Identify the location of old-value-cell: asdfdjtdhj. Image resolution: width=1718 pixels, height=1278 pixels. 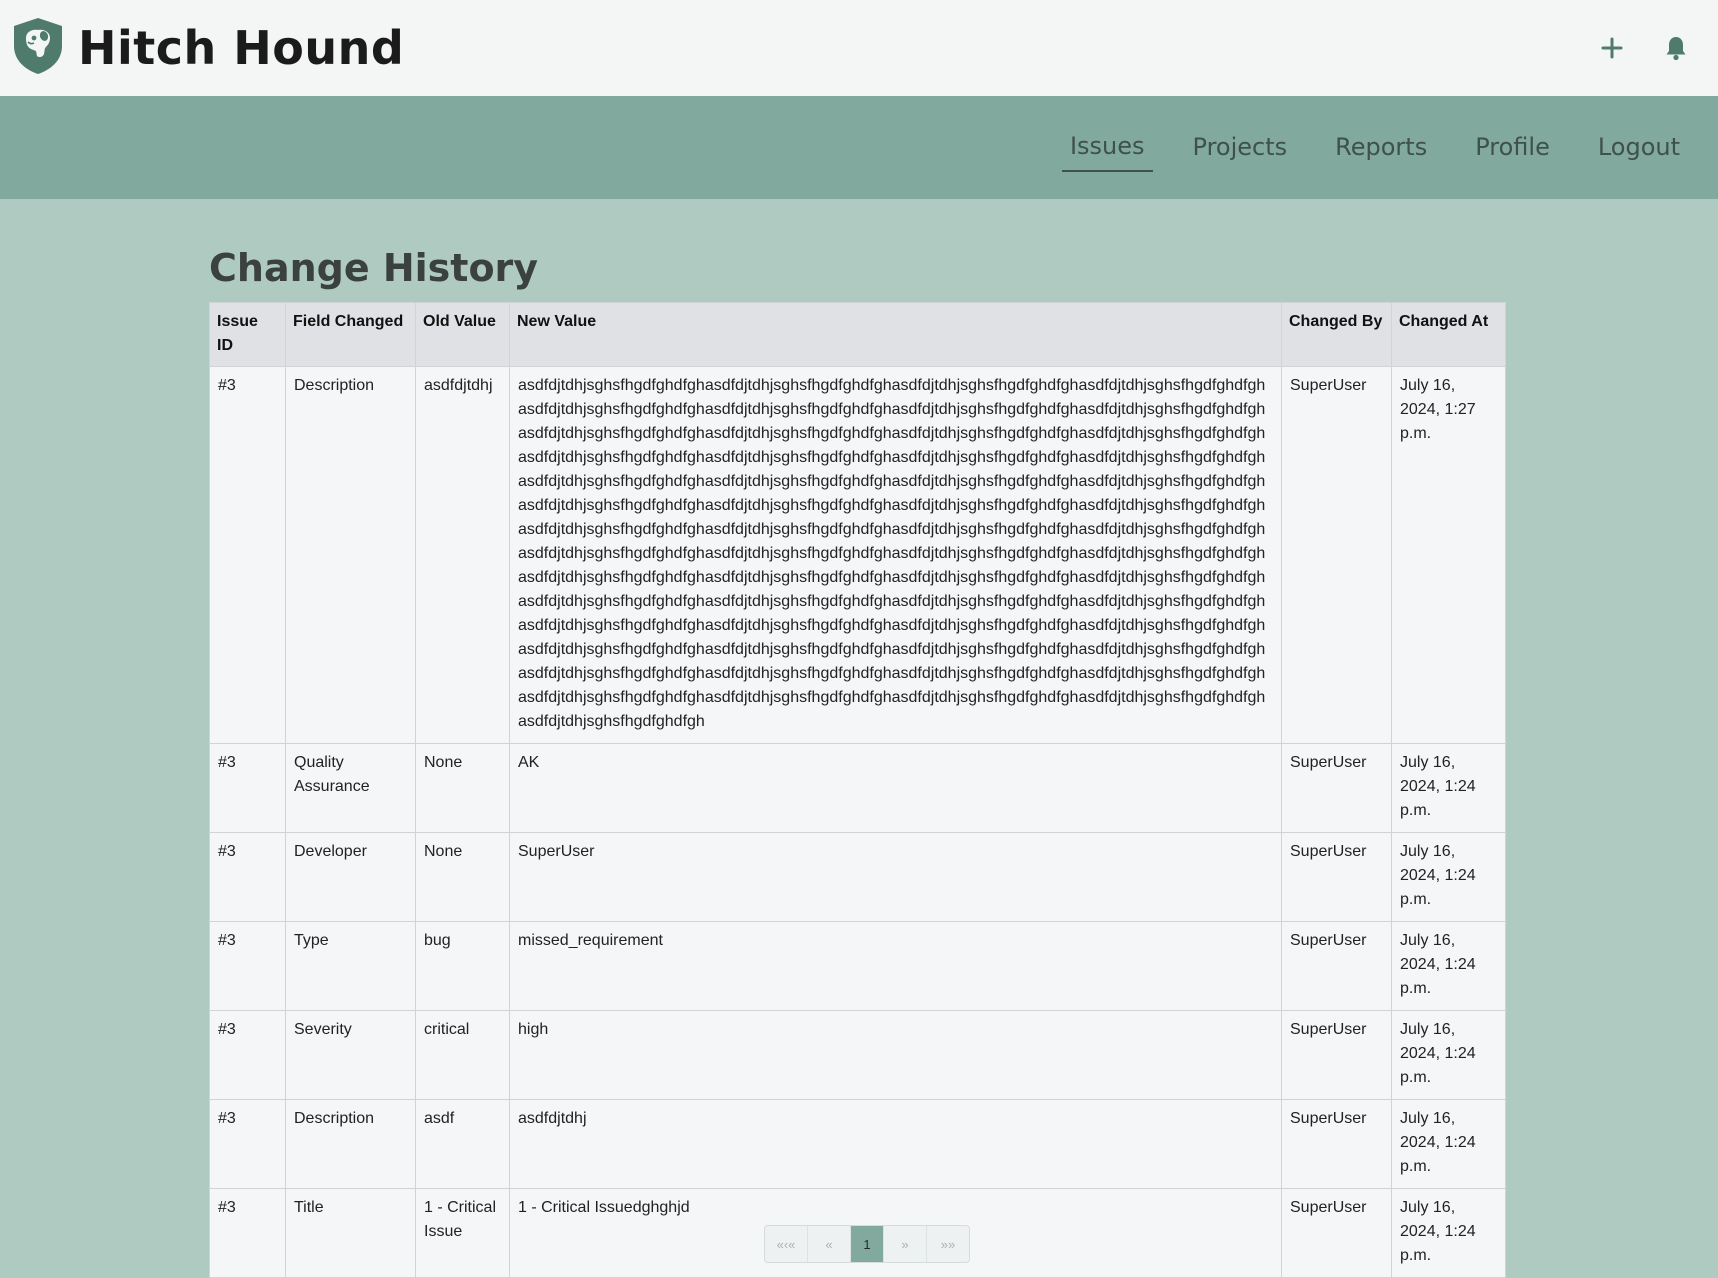
(462, 555).